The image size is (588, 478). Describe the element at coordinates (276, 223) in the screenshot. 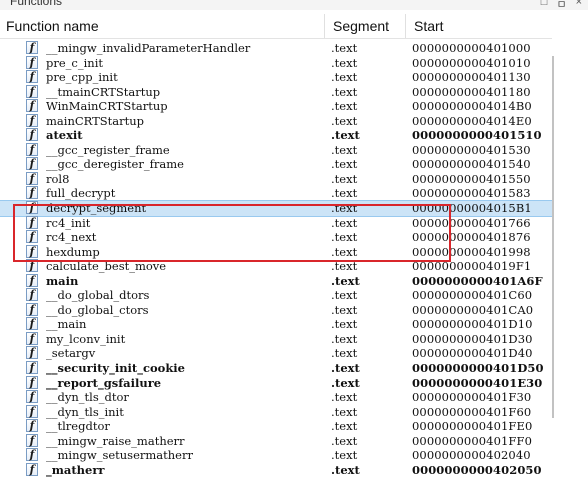

I see `function-row: f rc4_init .text 0000000000401766` at that location.